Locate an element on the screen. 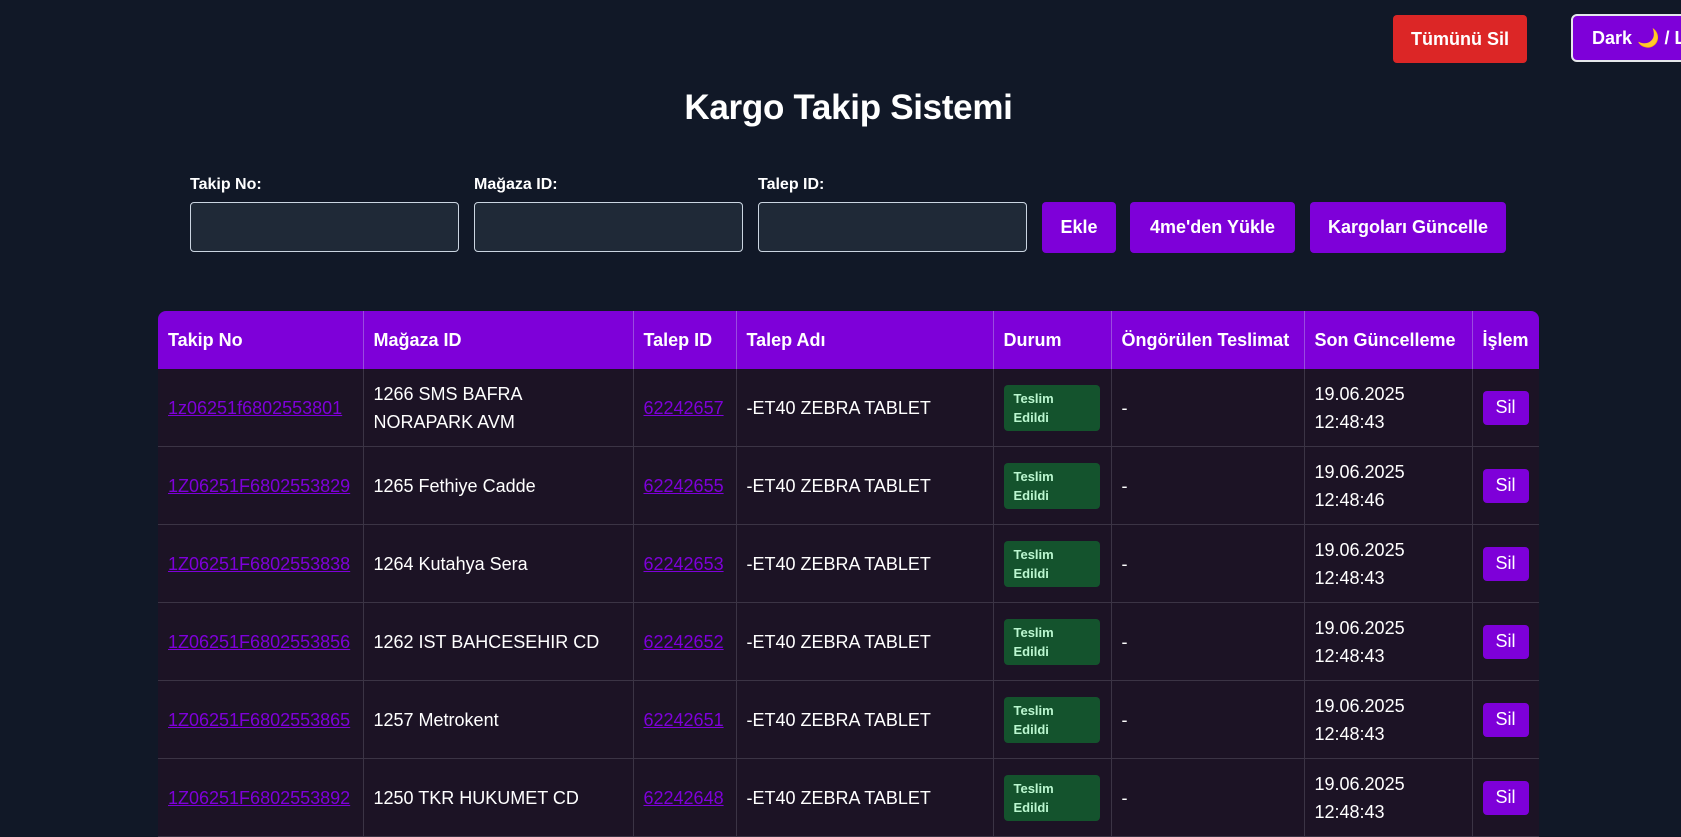  request-id-link: 62242652 is located at coordinates (684, 642).